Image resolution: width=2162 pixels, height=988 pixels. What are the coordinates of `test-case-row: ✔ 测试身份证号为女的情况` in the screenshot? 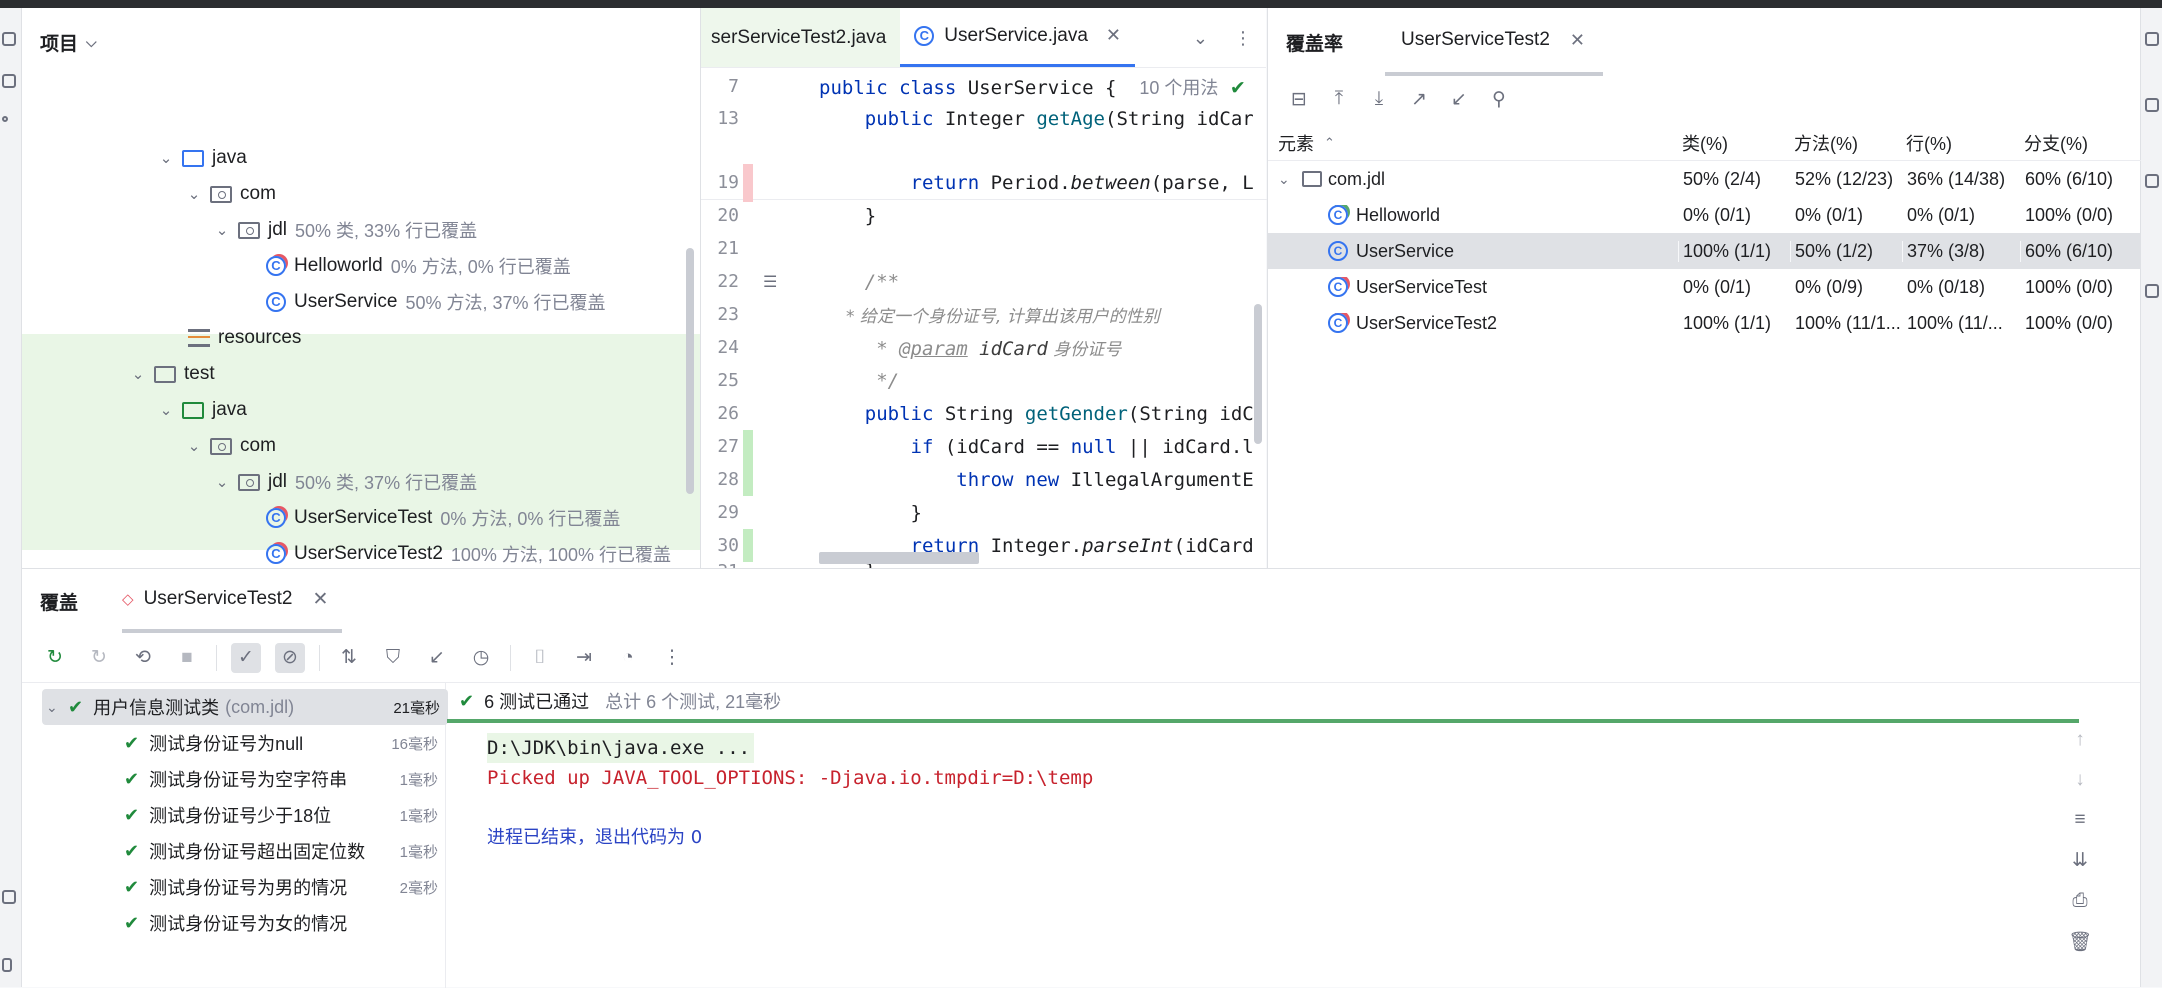 It's located at (244, 923).